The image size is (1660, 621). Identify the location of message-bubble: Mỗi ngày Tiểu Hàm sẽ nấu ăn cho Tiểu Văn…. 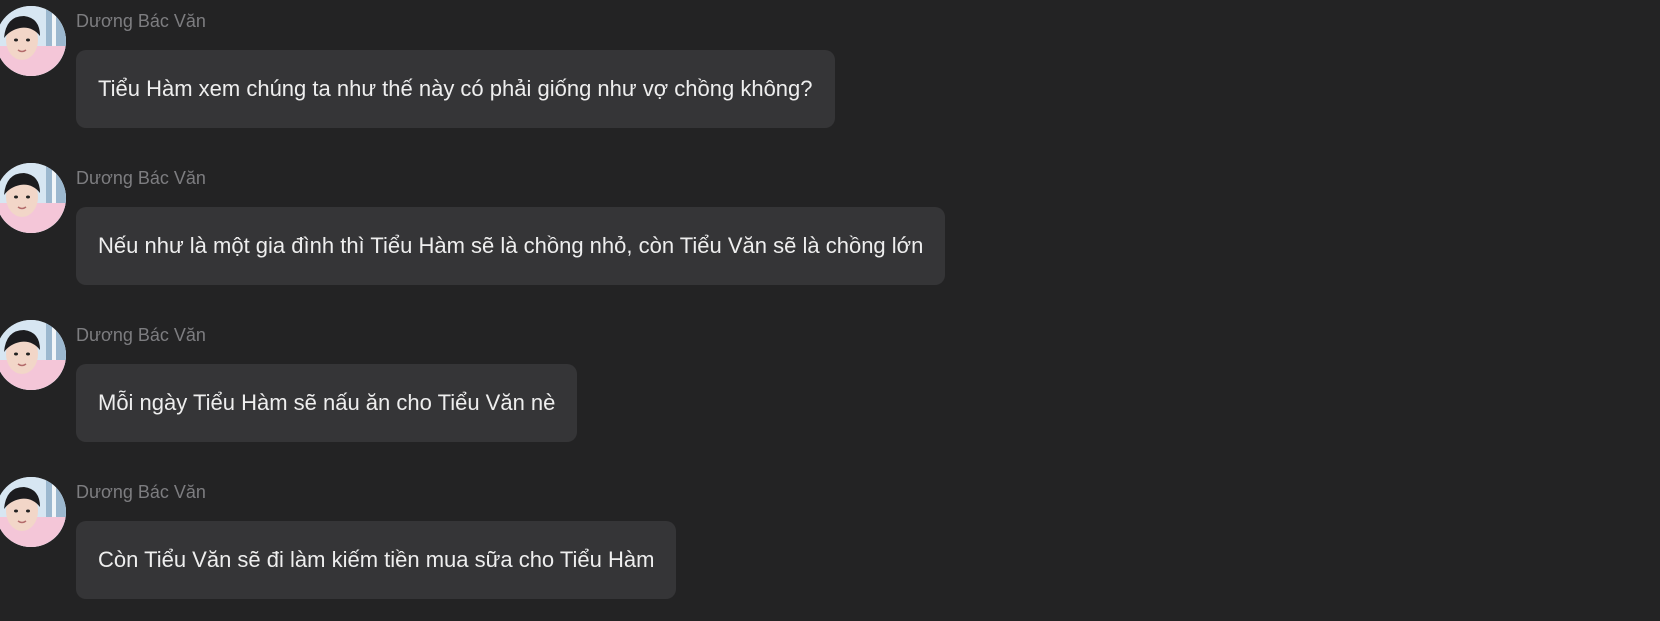
(327, 403).